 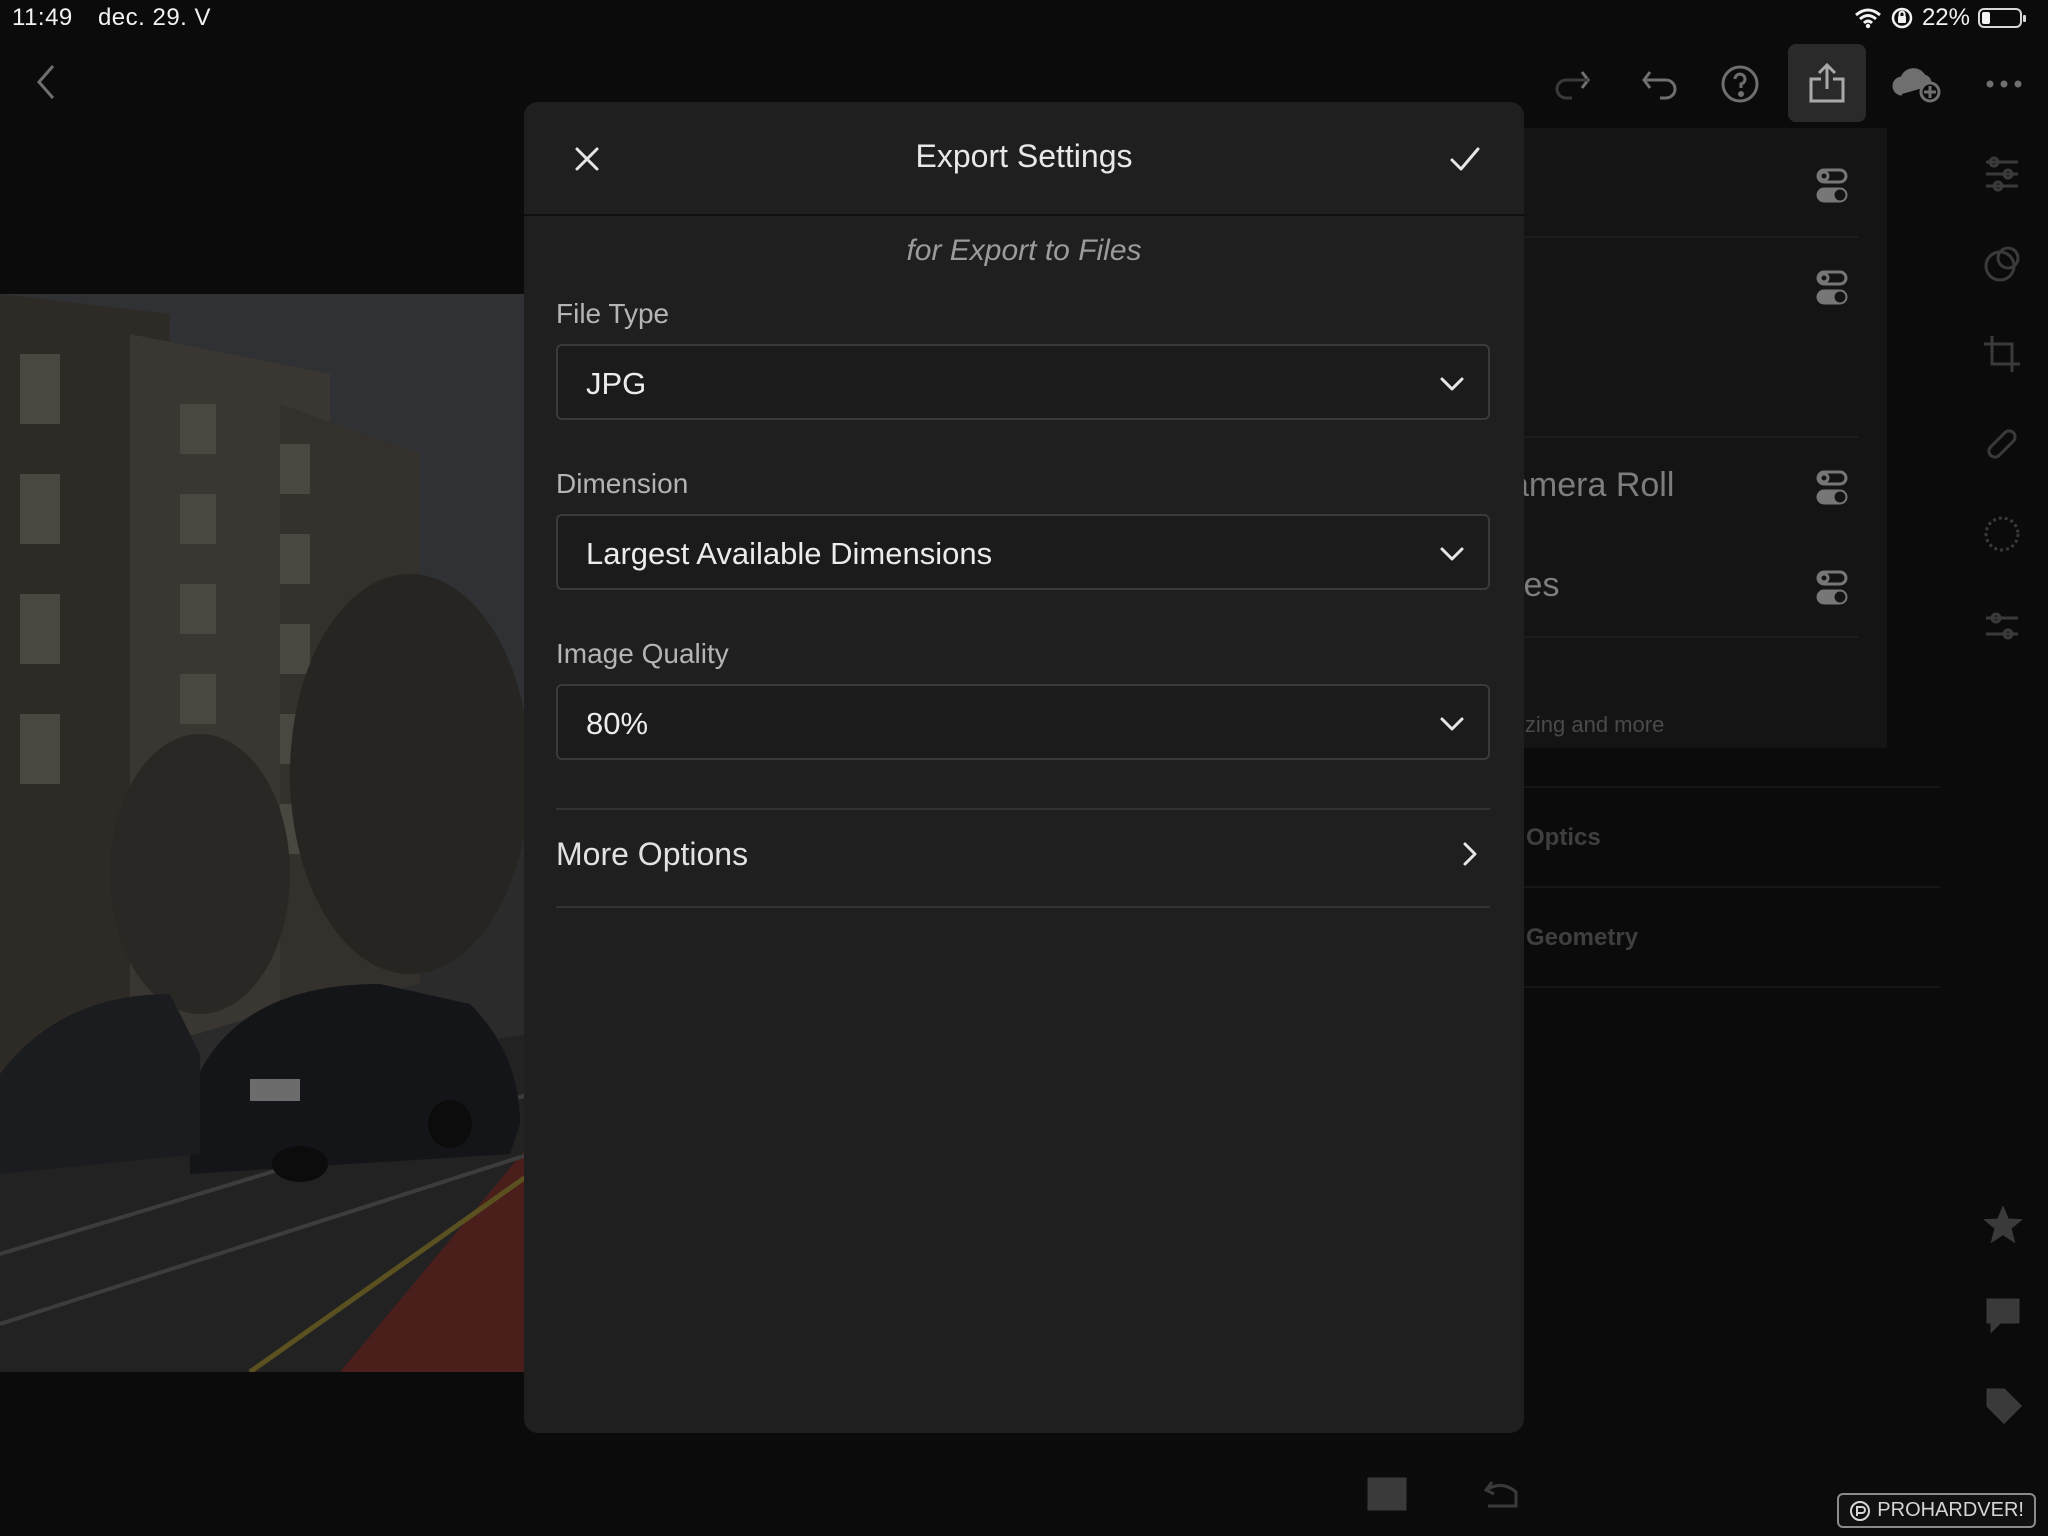 I want to click on help-icon, so click(x=1740, y=84).